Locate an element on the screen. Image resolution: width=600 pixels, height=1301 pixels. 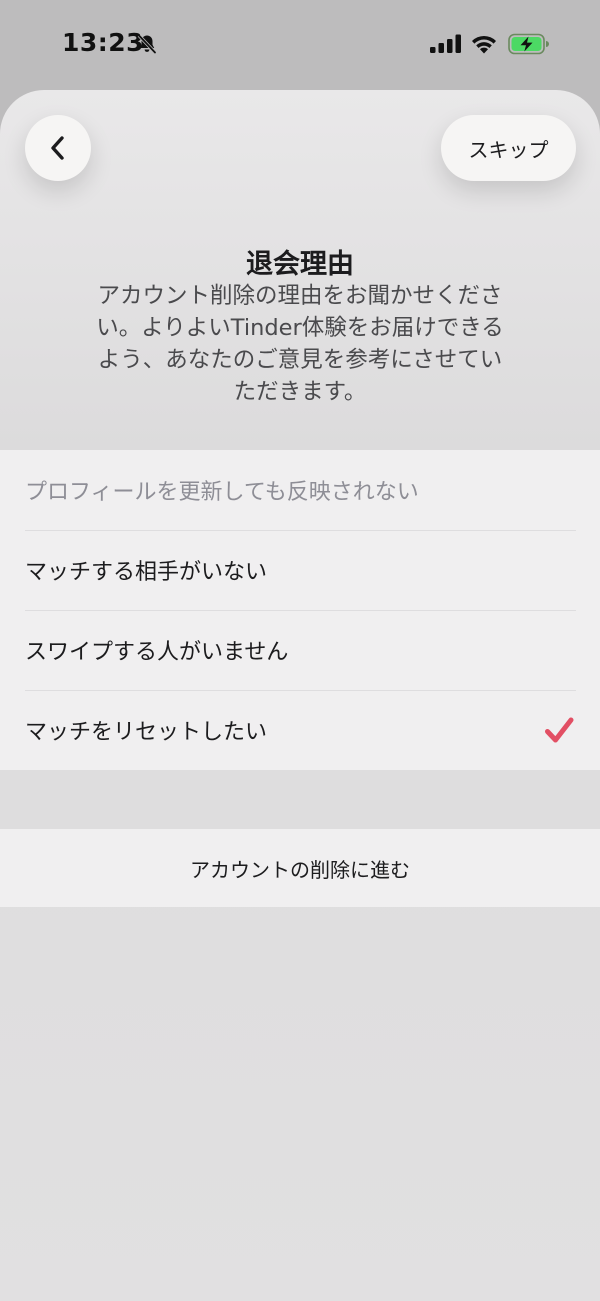
reason-option-profile-not-updated: プロフィールを更新しても反映されない is located at coordinates (300, 490).